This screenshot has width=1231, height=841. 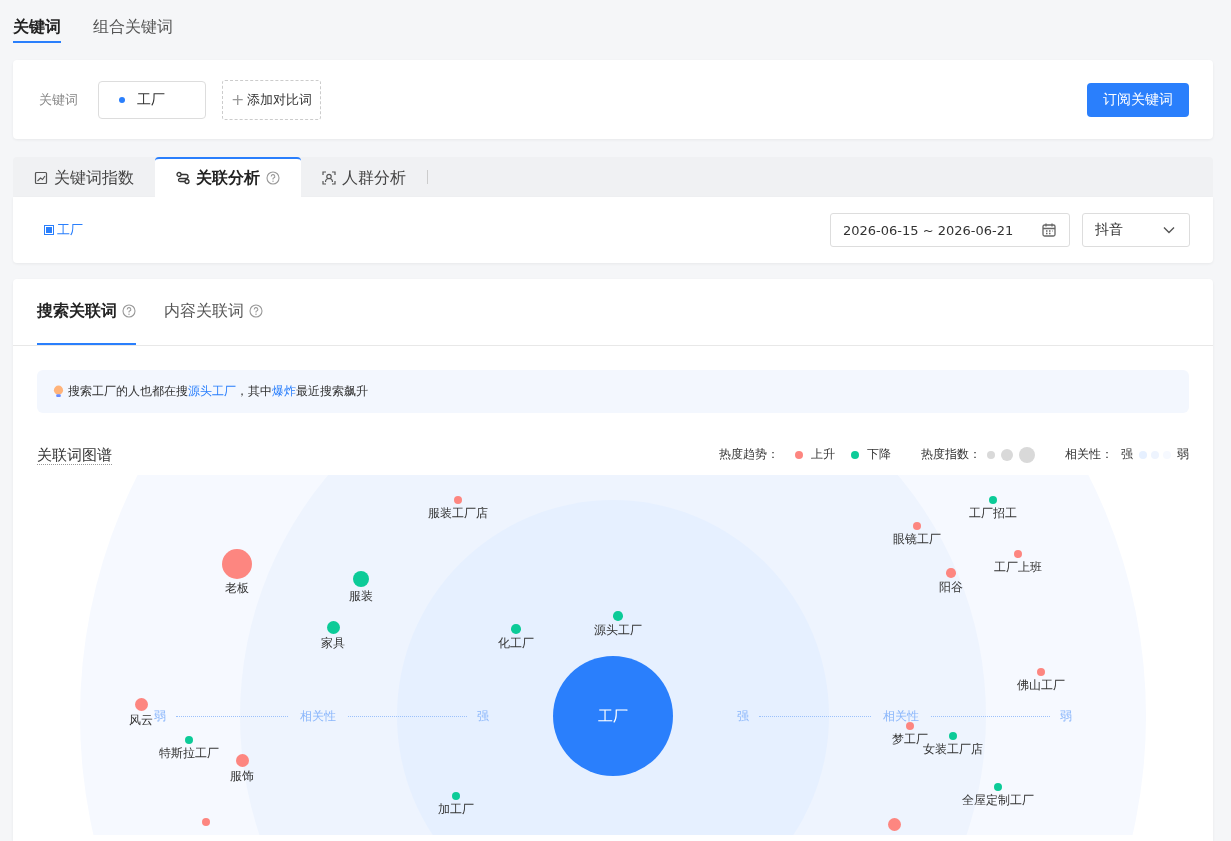 What do you see at coordinates (133, 30) in the screenshot?
I see `keyword-mode-tab: 组合关键词` at bounding box center [133, 30].